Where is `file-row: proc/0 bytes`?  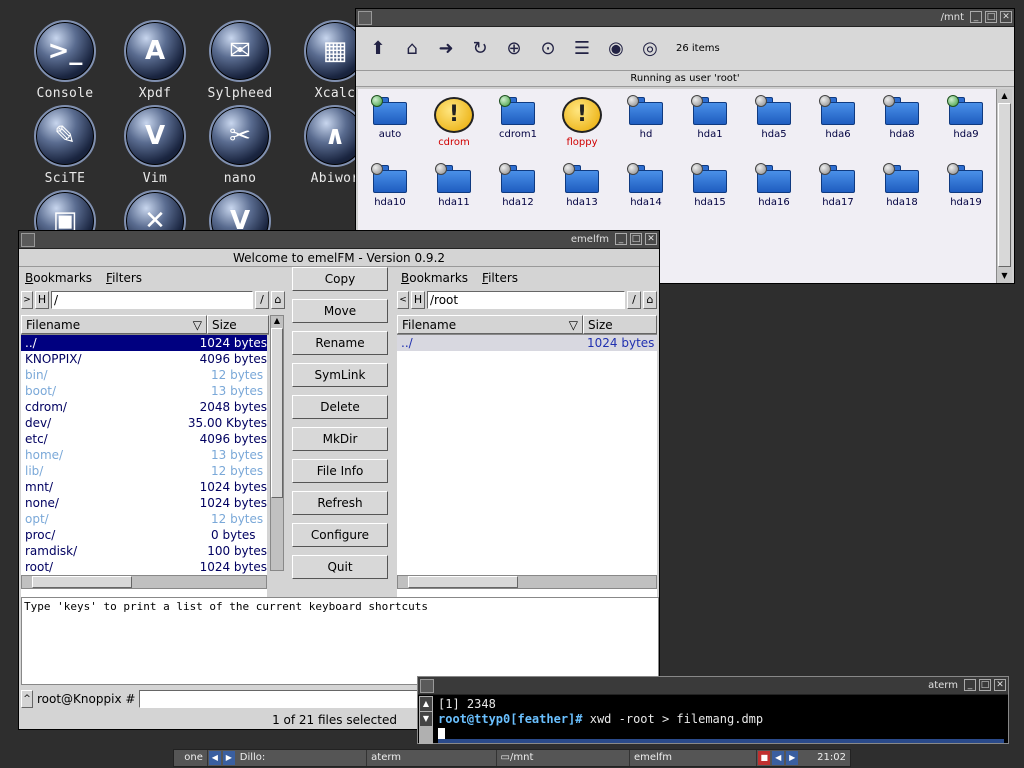
file-row: proc/0 bytes is located at coordinates (144, 535).